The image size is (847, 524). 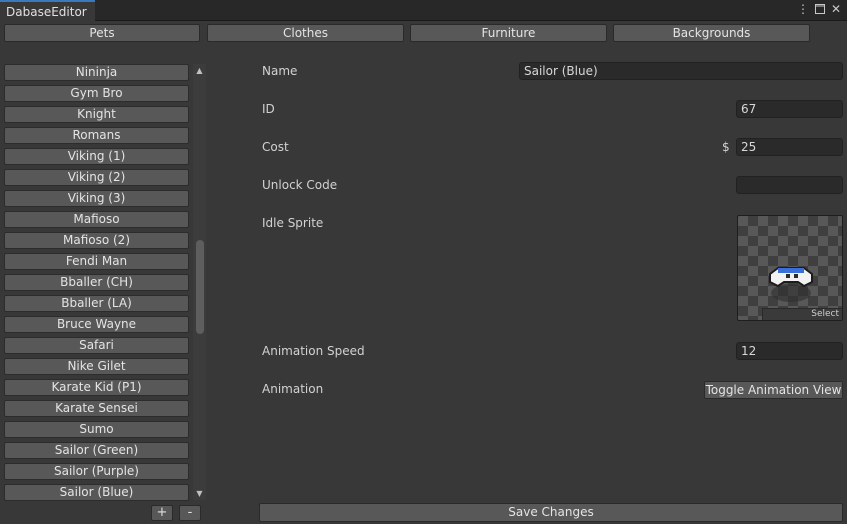 What do you see at coordinates (820, 9) in the screenshot?
I see `maximize-icon` at bounding box center [820, 9].